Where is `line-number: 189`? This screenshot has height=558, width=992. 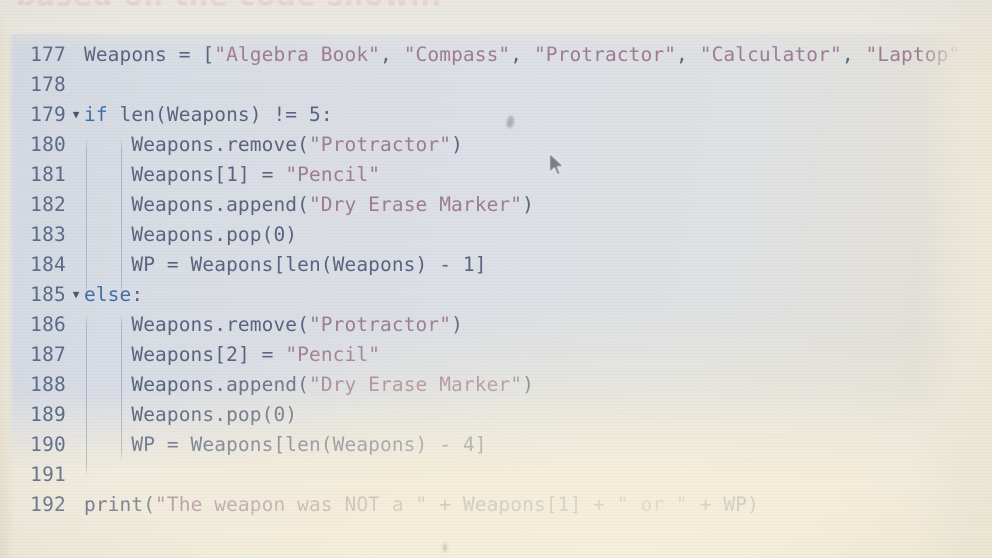 line-number: 189 is located at coordinates (48, 414).